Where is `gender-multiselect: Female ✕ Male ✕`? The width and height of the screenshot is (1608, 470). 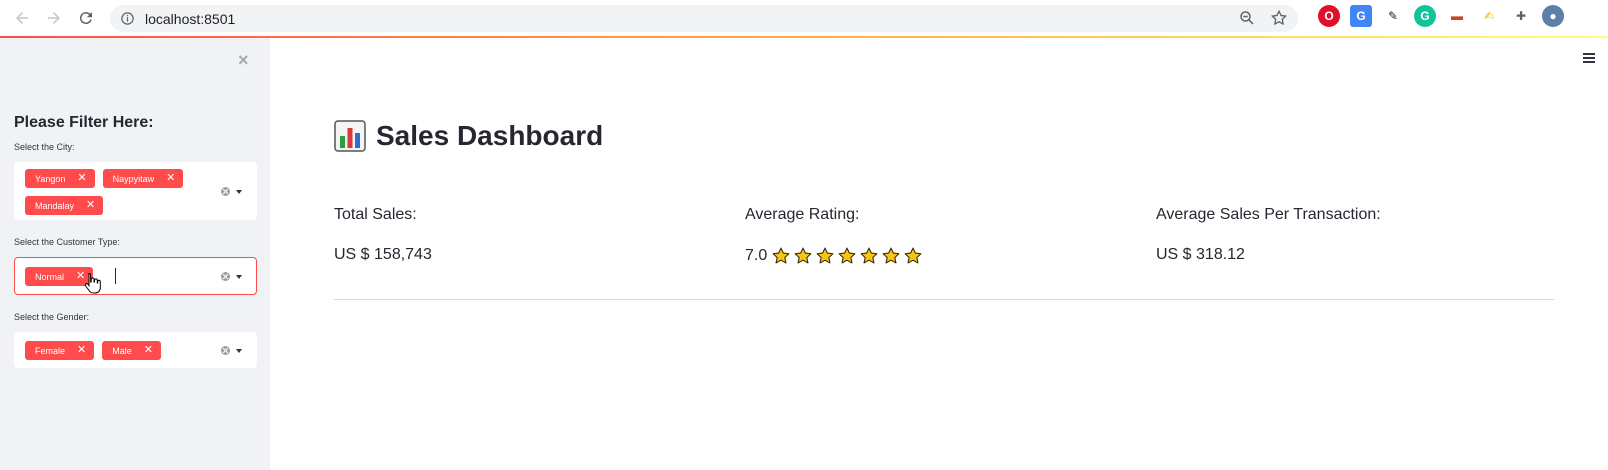
gender-multiselect: Female ✕ Male ✕ is located at coordinates (135, 350).